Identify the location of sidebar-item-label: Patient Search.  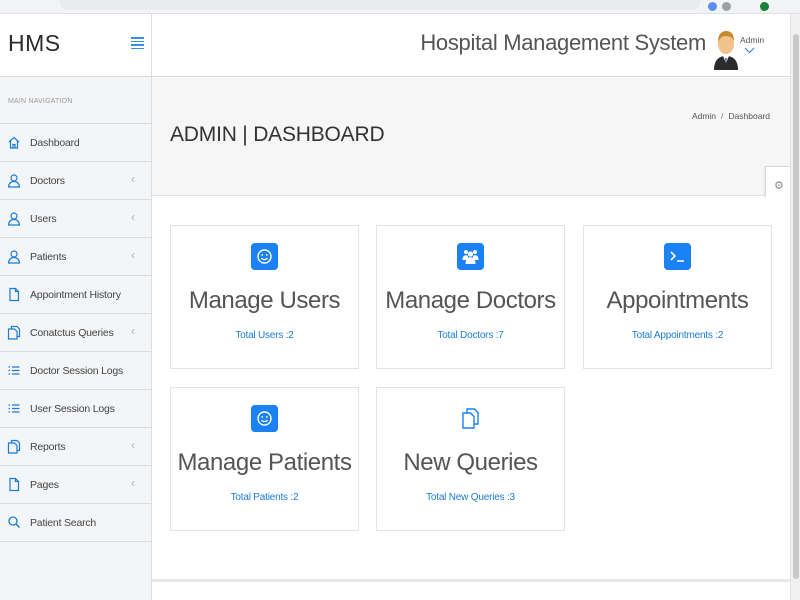
(63, 523).